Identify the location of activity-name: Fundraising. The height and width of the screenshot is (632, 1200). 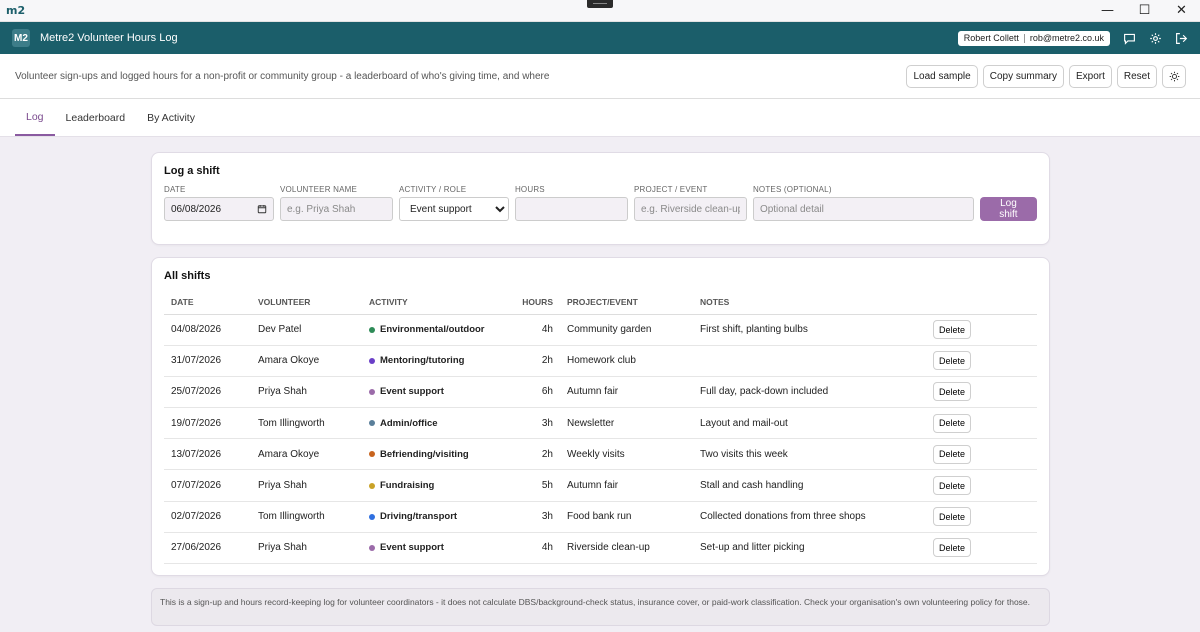
(407, 486).